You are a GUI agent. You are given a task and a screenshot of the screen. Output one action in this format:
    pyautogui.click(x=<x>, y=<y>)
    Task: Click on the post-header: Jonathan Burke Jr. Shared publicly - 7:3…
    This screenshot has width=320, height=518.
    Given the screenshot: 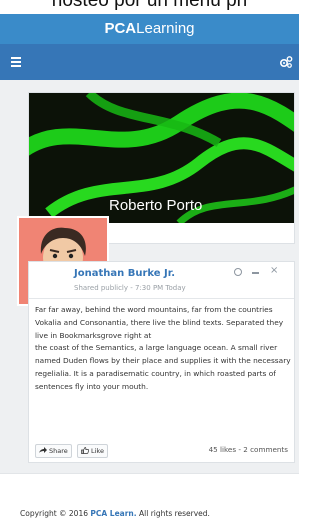 What is the action you would take?
    pyautogui.click(x=161, y=280)
    